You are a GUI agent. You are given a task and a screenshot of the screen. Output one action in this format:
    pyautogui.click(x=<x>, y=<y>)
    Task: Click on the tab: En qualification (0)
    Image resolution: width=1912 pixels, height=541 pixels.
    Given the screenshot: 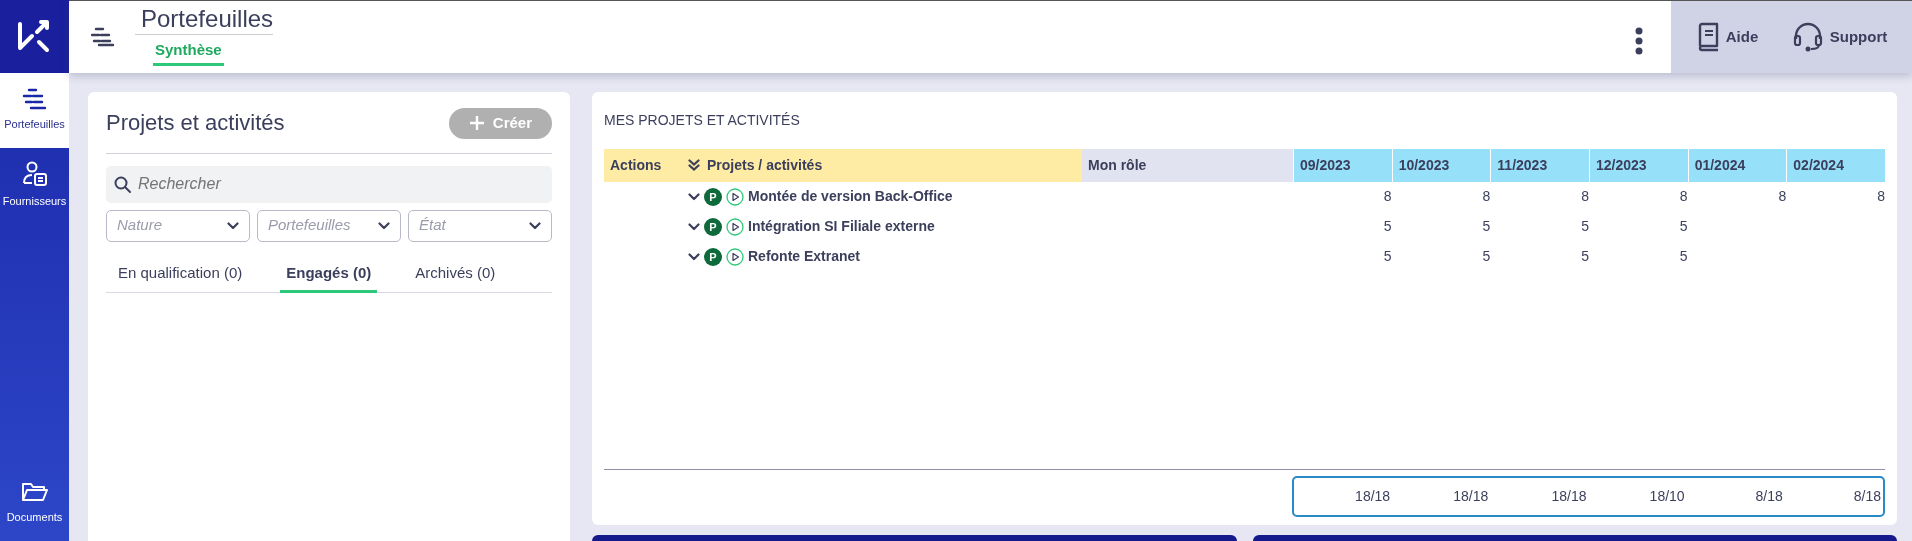 What is the action you would take?
    pyautogui.click(x=180, y=274)
    